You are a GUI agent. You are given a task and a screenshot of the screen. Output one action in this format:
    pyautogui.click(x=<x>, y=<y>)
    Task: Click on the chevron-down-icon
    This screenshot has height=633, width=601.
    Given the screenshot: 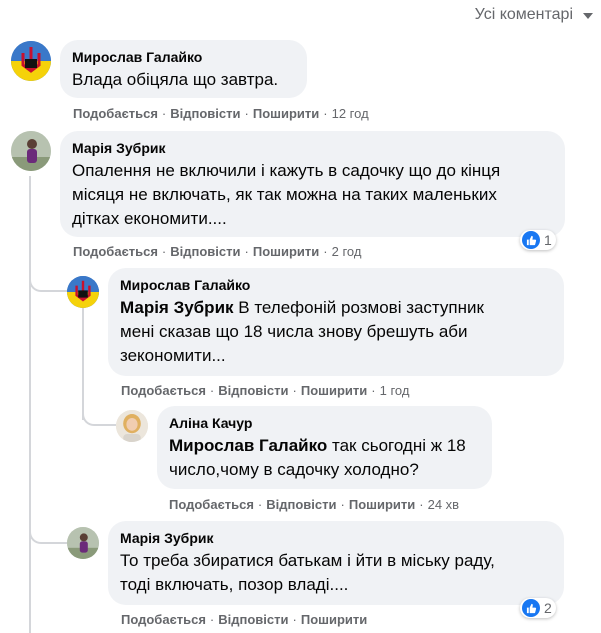 What is the action you would take?
    pyautogui.click(x=588, y=16)
    